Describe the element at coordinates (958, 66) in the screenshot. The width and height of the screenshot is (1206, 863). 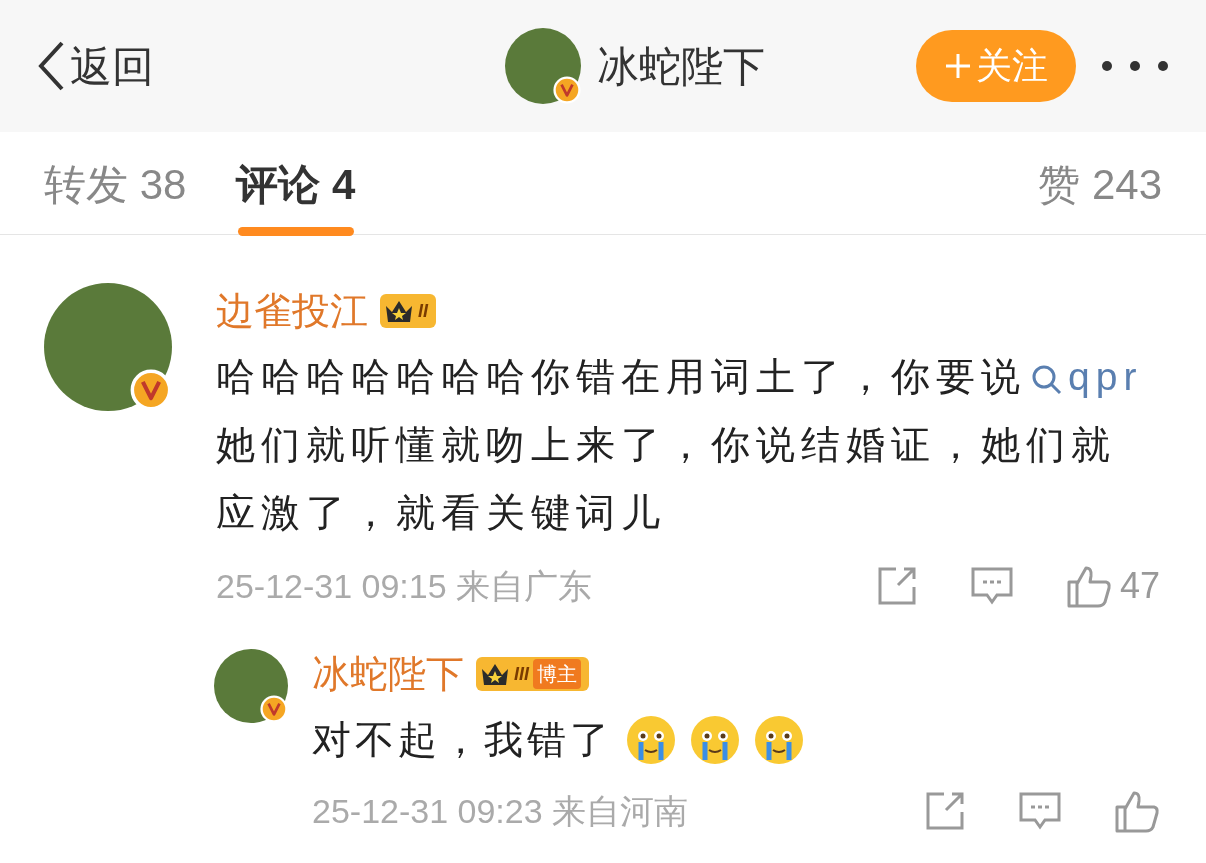
I see `plus-icon` at that location.